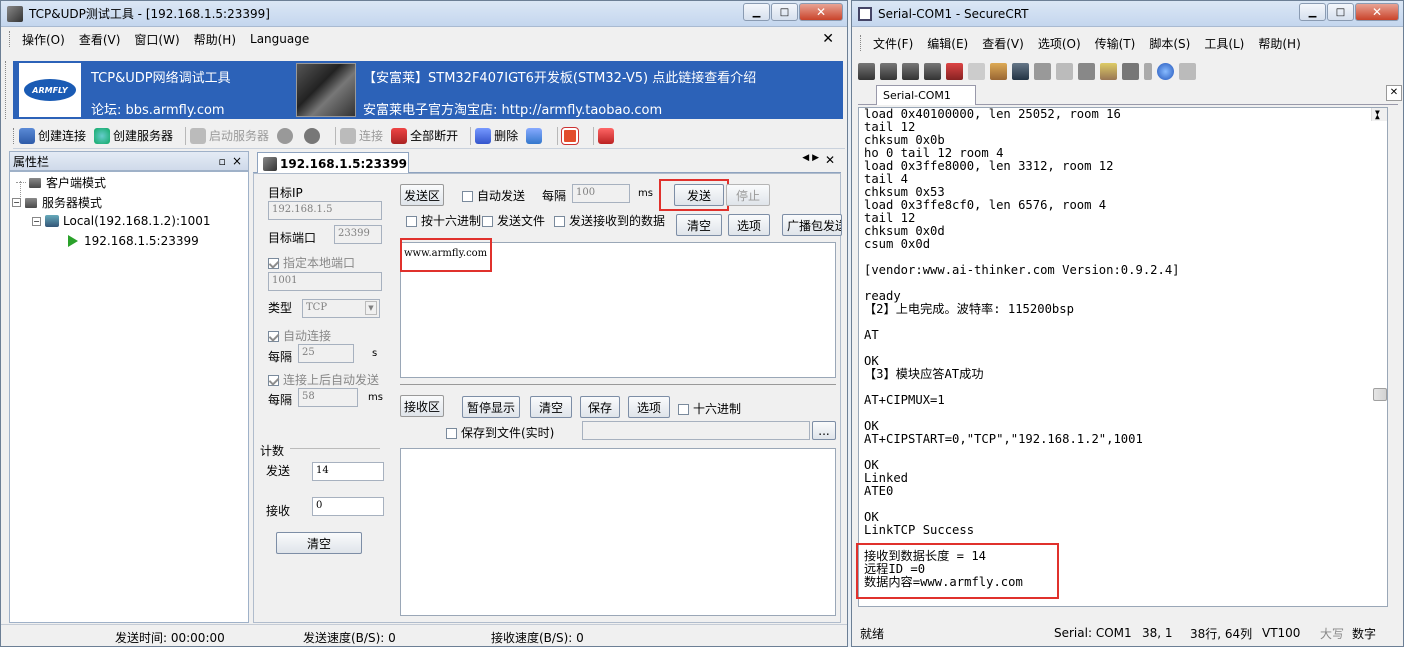 The height and width of the screenshot is (647, 1404). Describe the element at coordinates (61, 182) in the screenshot. I see `tree-item-client-mode: 客户端模式` at that location.